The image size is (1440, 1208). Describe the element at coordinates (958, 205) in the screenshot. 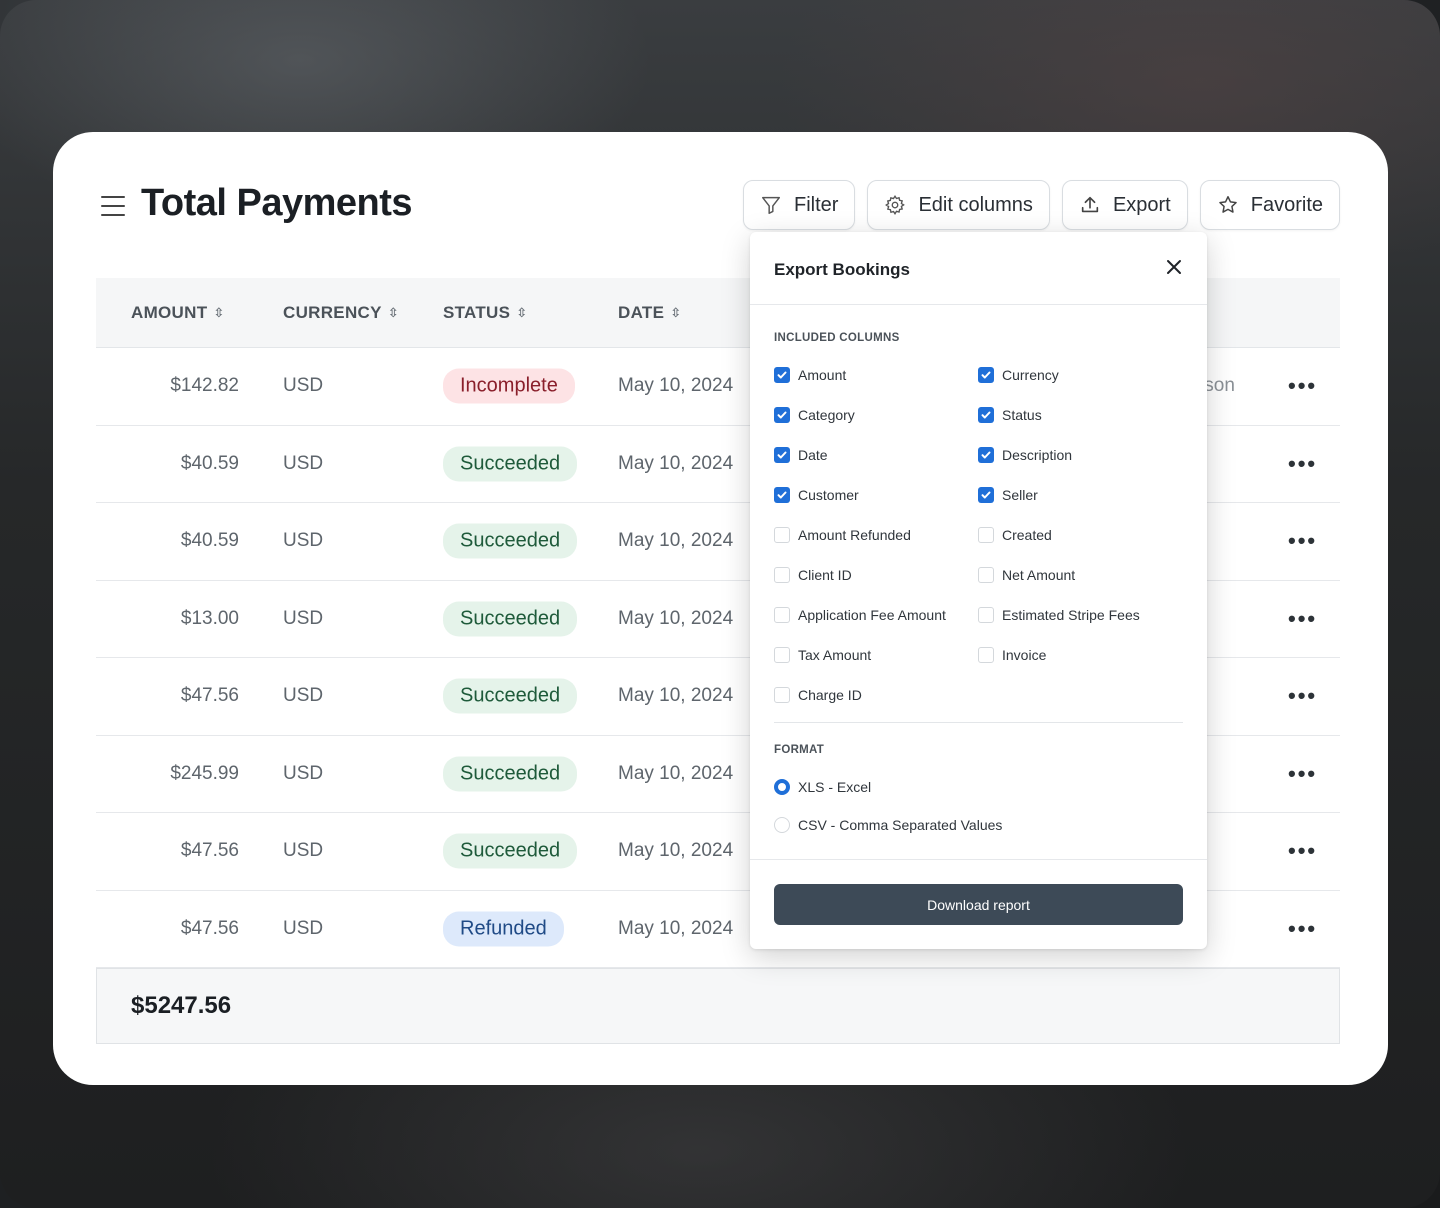

I see `edit-columns-button: Edit columns` at that location.